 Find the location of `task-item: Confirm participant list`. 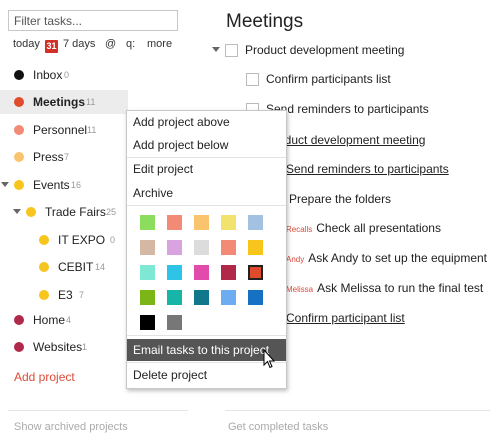

task-item: Confirm participant list is located at coordinates (345, 318).